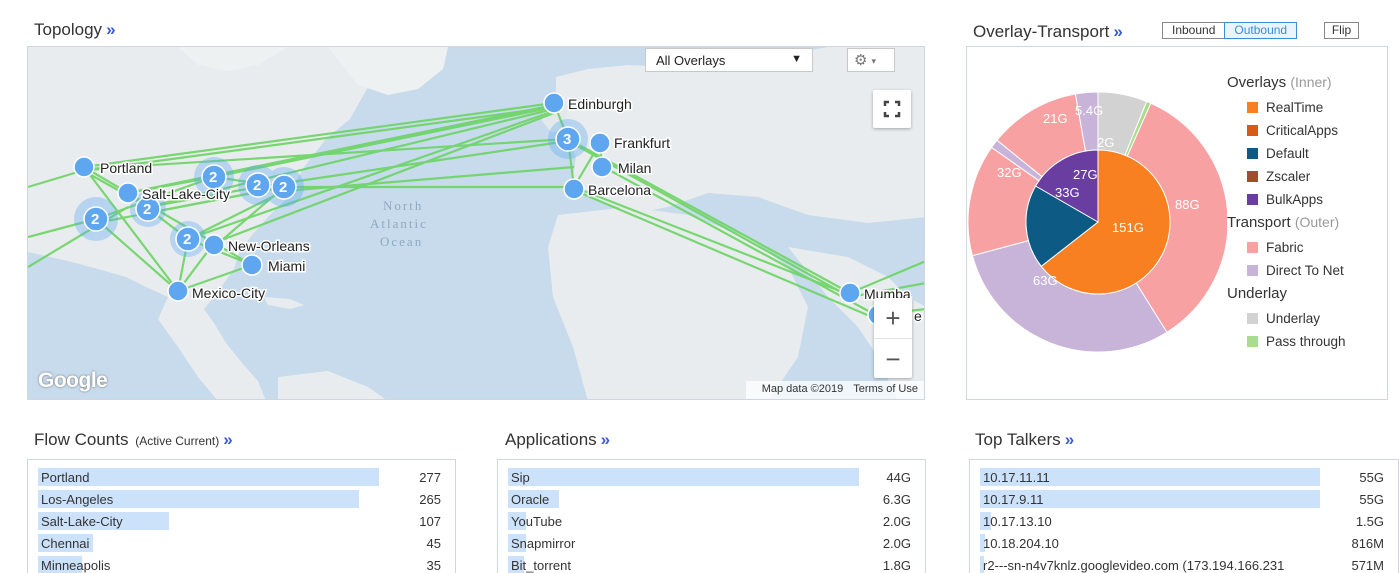 Image resolution: width=1399 pixels, height=573 pixels. I want to click on list-item: Oracle 6.3G, so click(711, 500).